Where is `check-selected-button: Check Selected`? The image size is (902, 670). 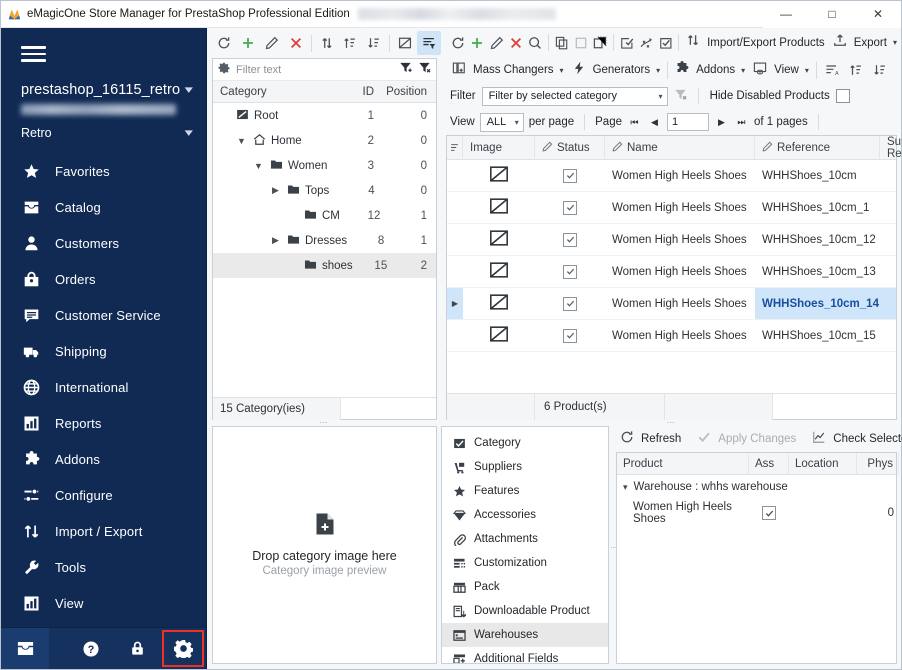
check-selected-button: Check Selected is located at coordinates (855, 439).